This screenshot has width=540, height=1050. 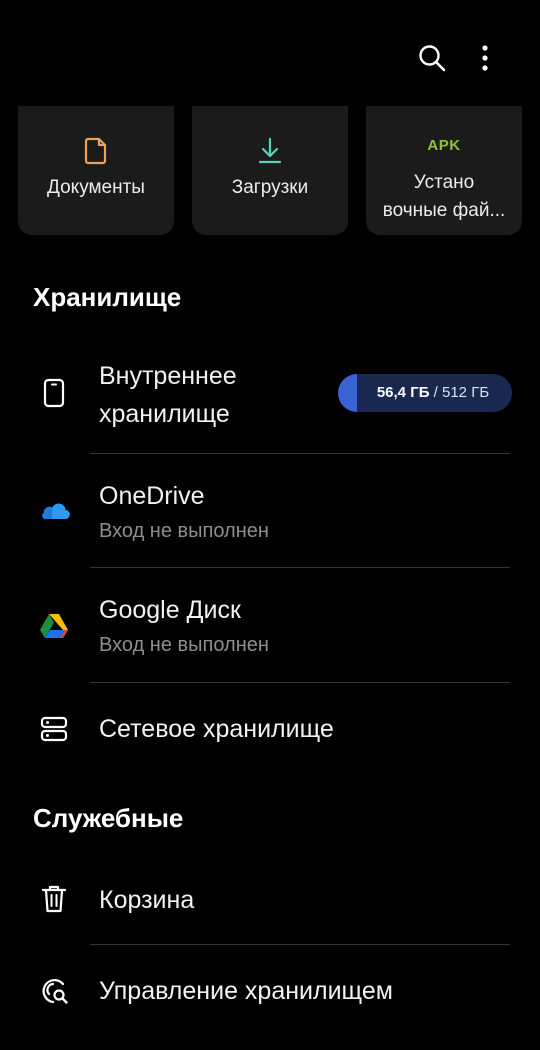 What do you see at coordinates (54, 991) in the screenshot?
I see `storage-manage-icon` at bounding box center [54, 991].